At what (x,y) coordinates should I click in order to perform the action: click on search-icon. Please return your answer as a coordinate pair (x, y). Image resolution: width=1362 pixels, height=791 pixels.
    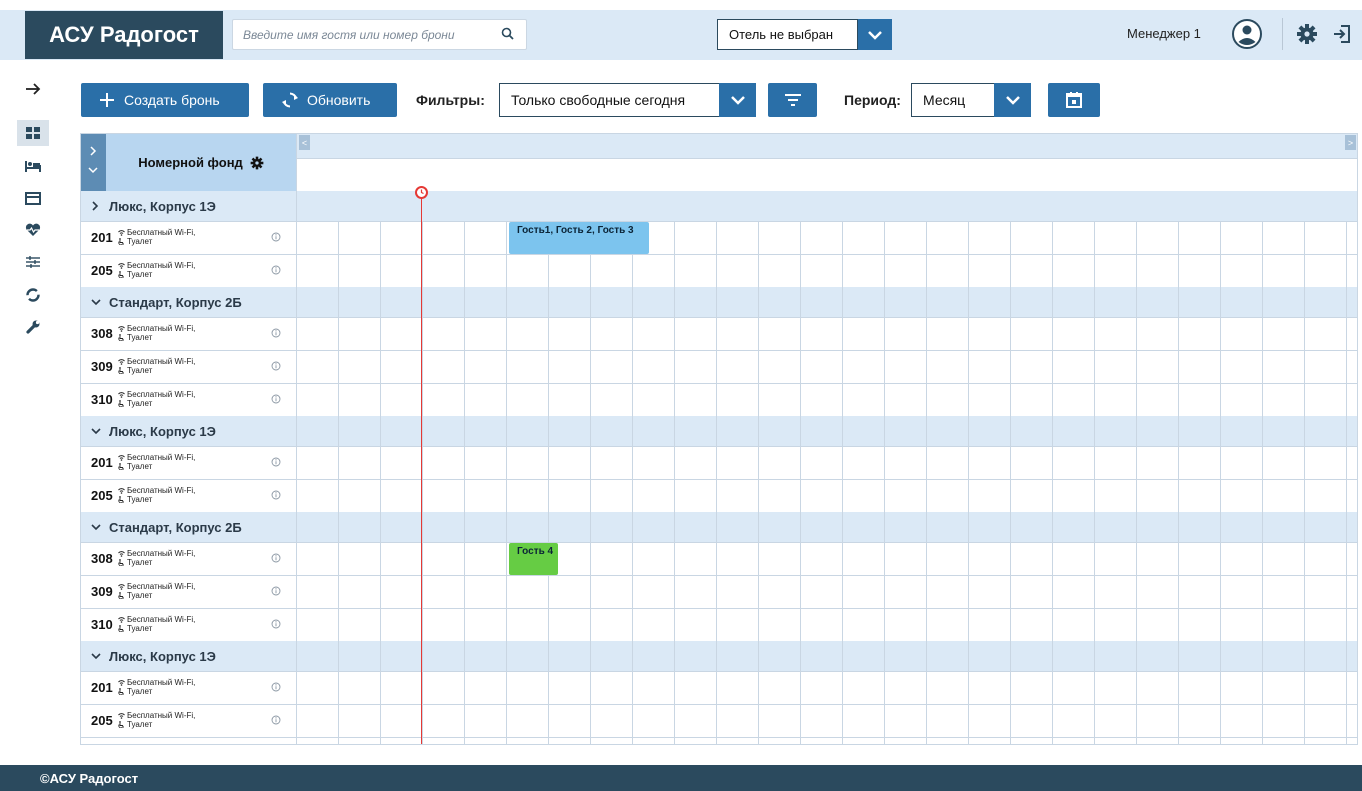
    Looking at the image, I should click on (508, 34).